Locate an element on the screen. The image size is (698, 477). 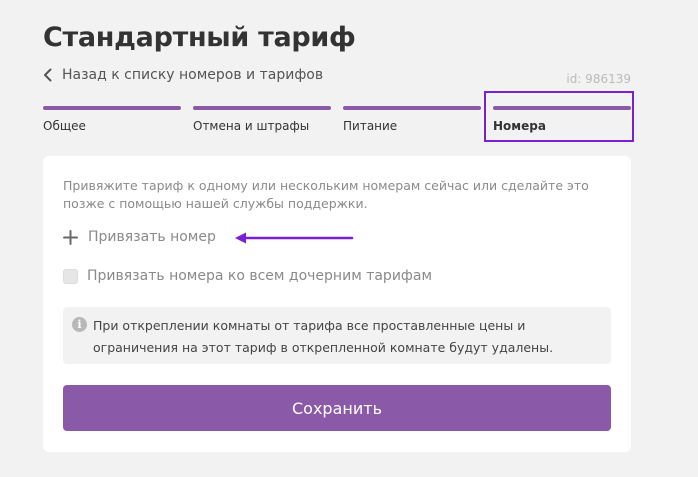
back-to-list-link: Назад к списку номеров и тарифов is located at coordinates (183, 75).